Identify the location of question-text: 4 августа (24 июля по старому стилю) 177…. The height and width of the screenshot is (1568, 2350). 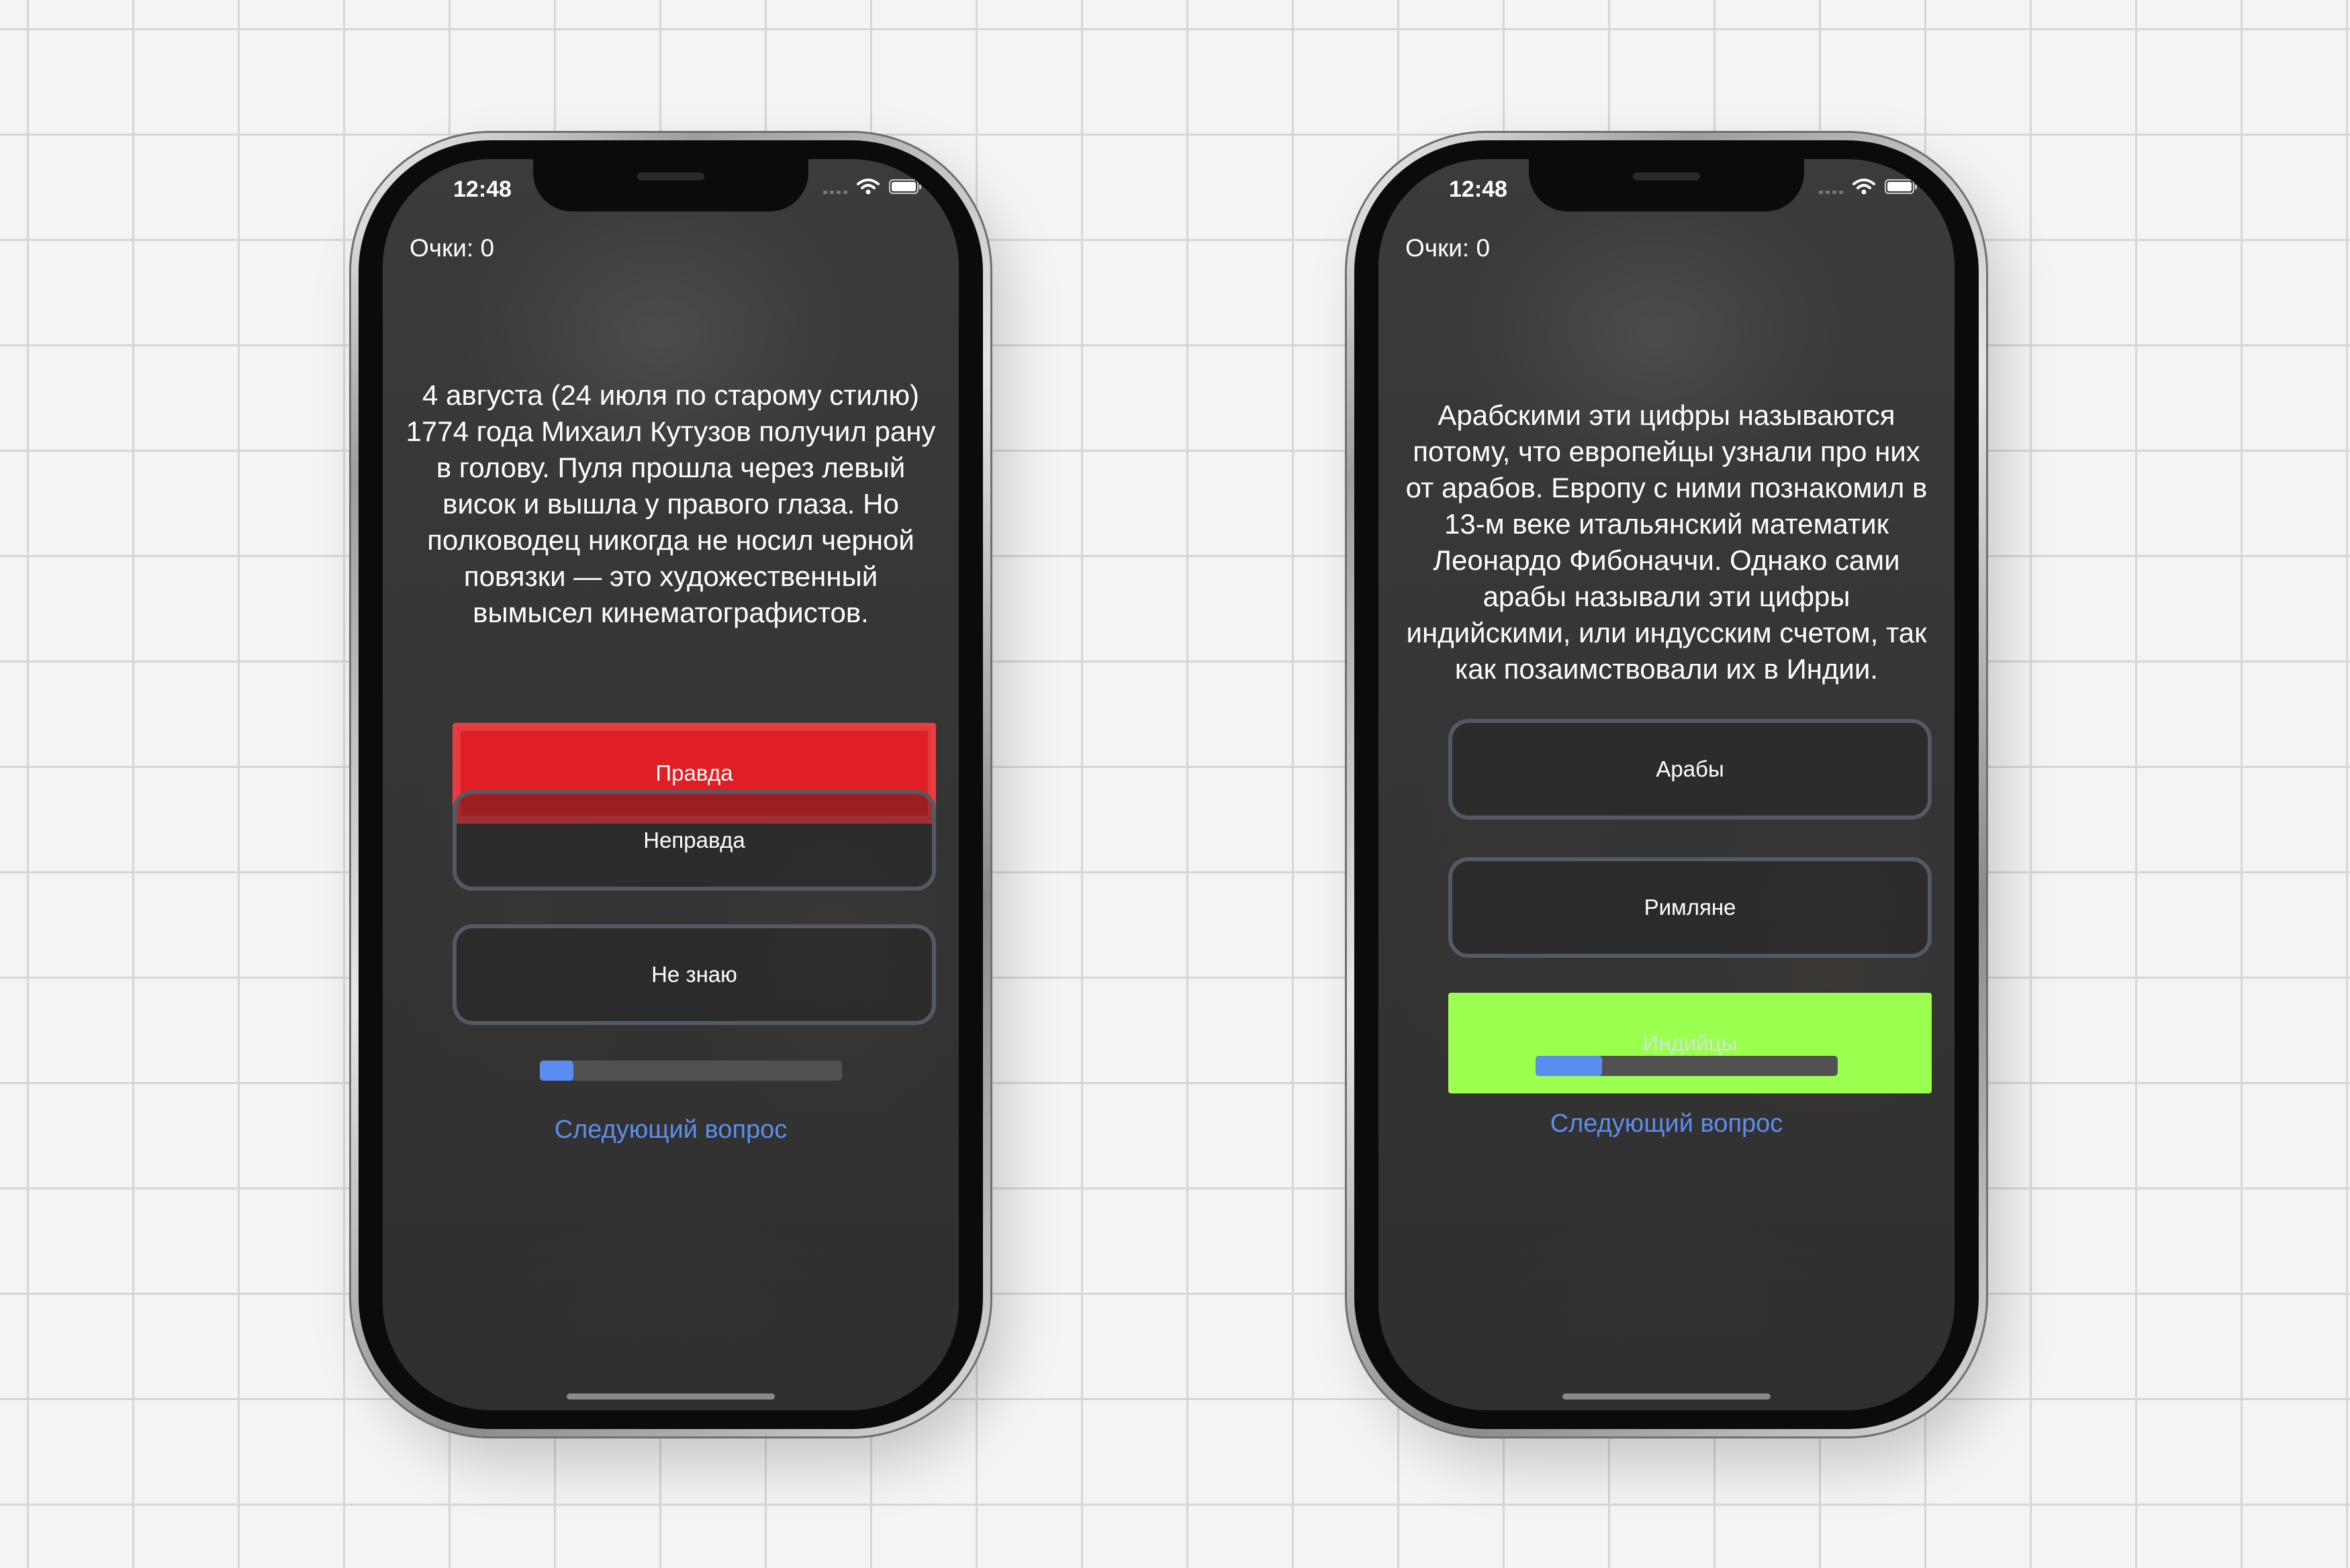
(671, 504).